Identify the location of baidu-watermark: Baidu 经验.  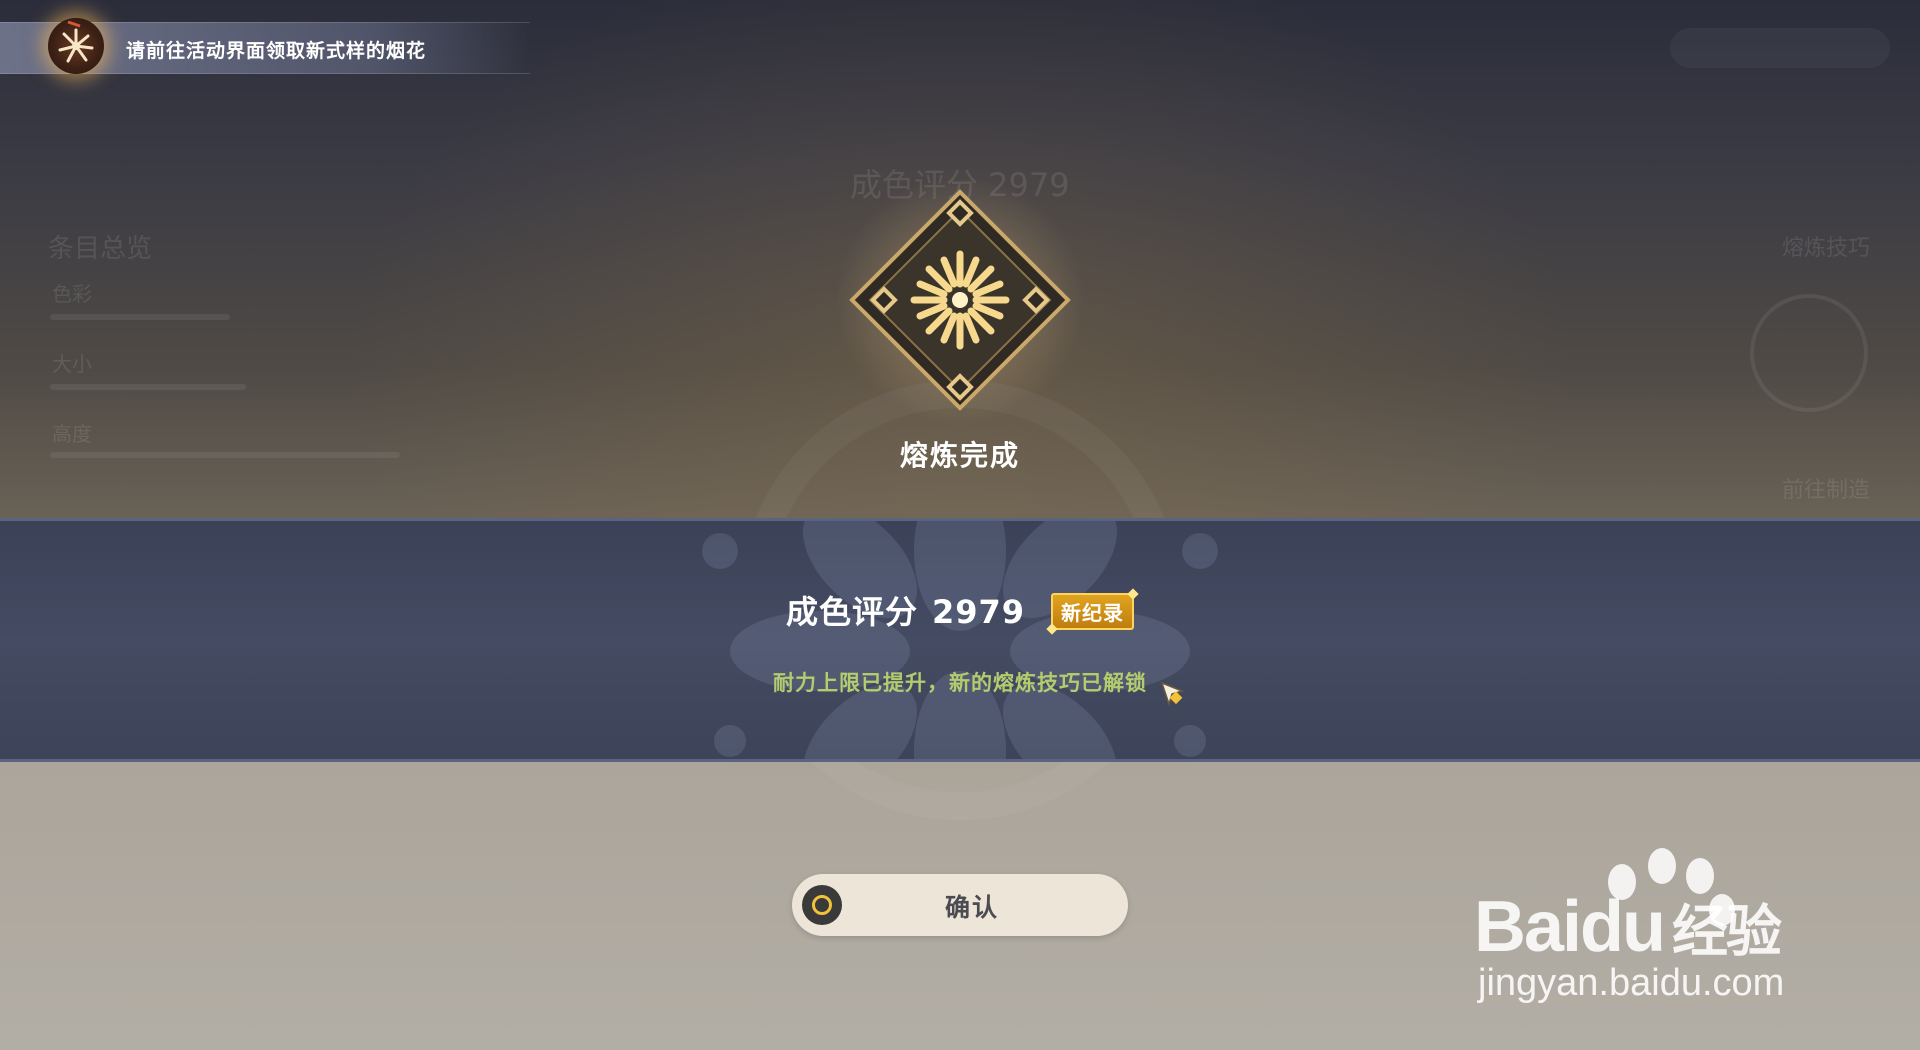
(1628, 927).